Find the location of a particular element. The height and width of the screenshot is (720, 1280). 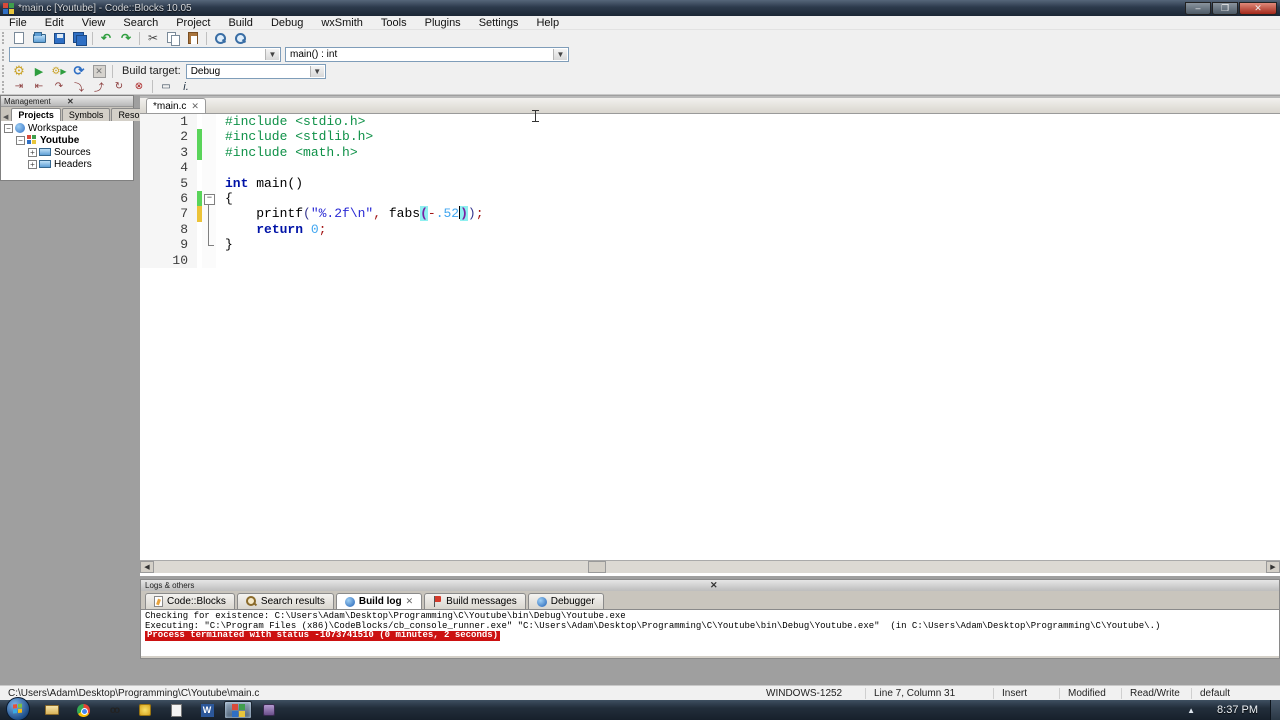

code-line: 1 #include <stdio.h> is located at coordinates (710, 122).